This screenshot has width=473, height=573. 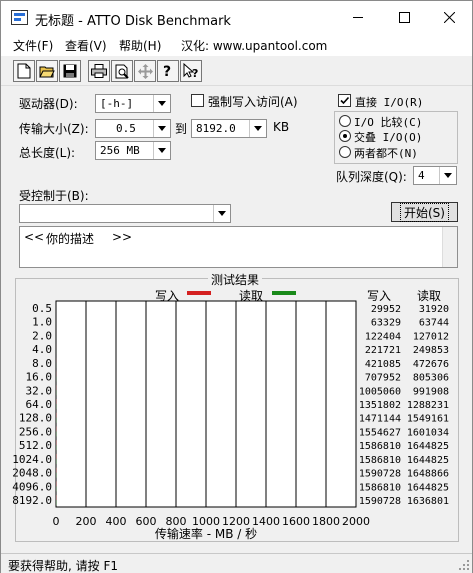 What do you see at coordinates (464, 565) in the screenshot?
I see `resize-grip-icon` at bounding box center [464, 565].